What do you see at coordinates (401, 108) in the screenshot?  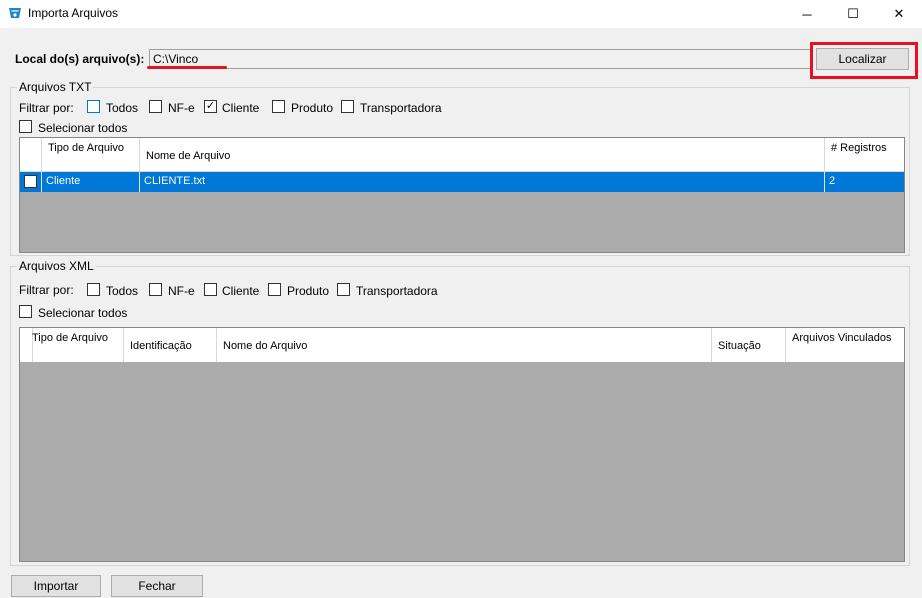 I see `txt-filter-transportadora-label: Transportadora` at bounding box center [401, 108].